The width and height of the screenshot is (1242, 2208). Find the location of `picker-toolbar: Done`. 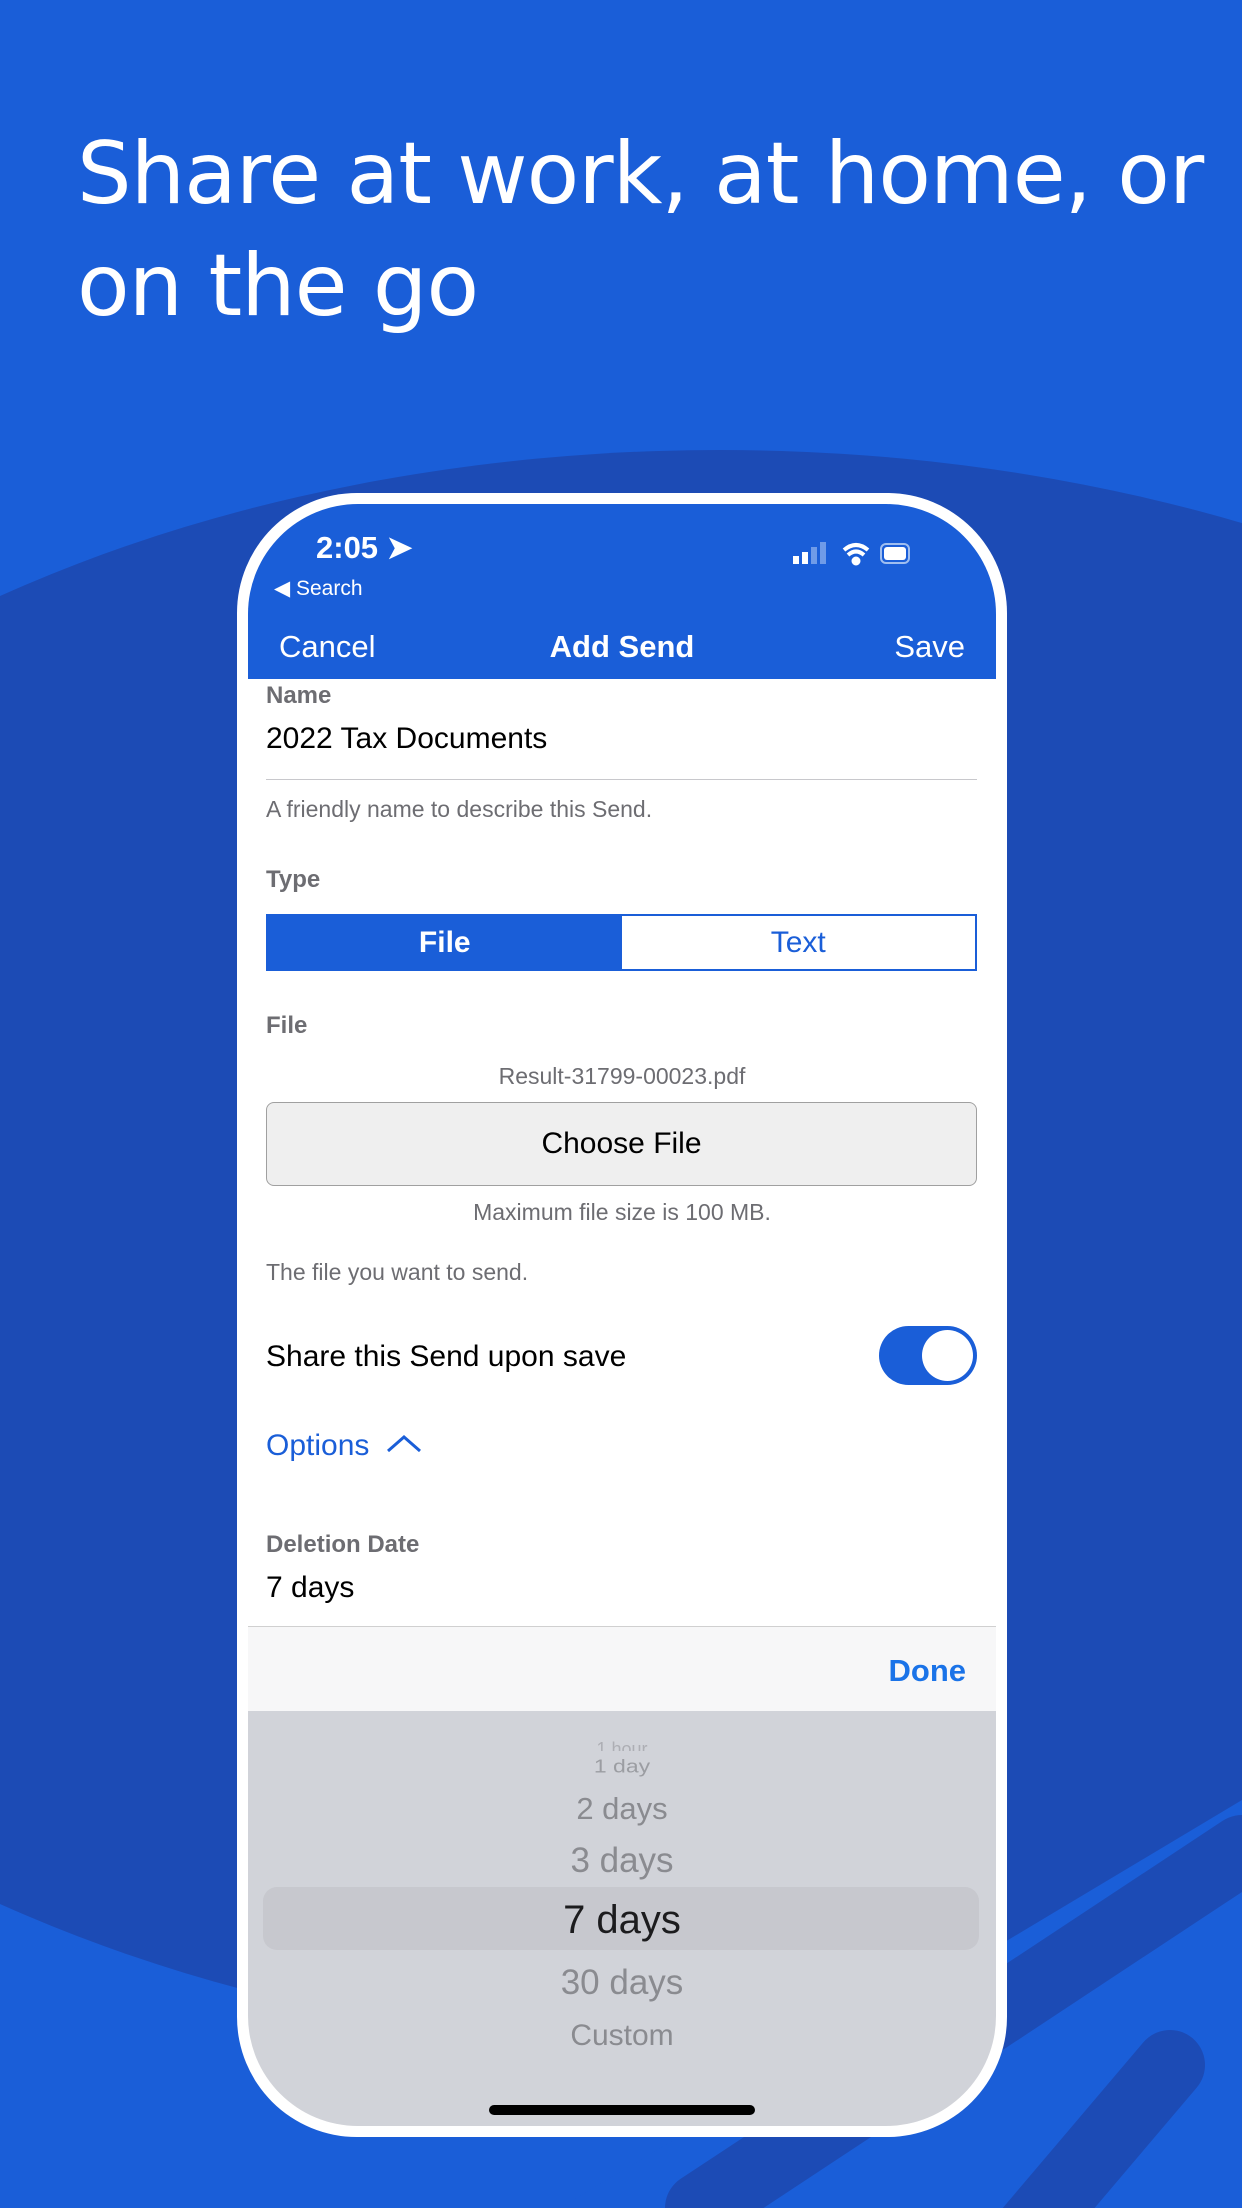

picker-toolbar: Done is located at coordinates (622, 1668).